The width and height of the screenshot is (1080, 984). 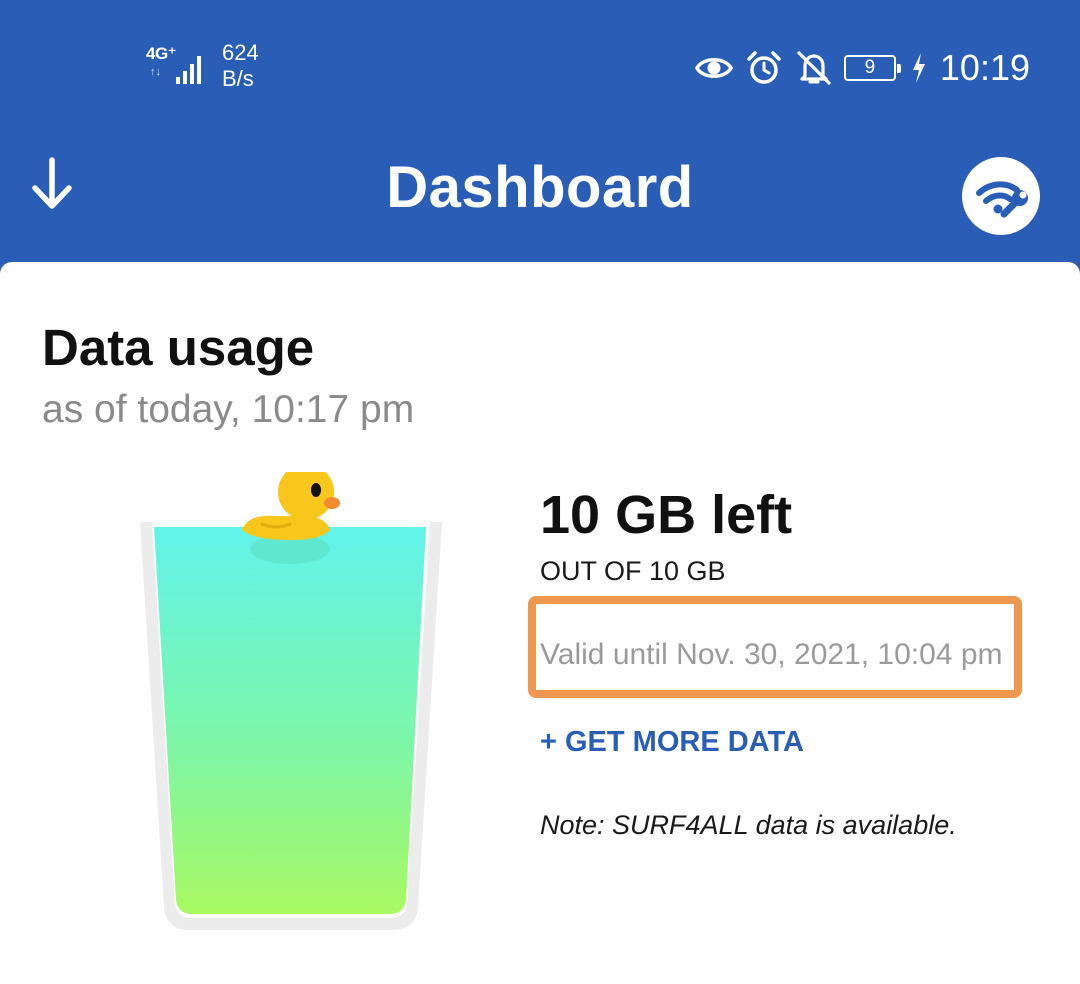 What do you see at coordinates (1002, 199) in the screenshot?
I see `wifi-wrench-icon` at bounding box center [1002, 199].